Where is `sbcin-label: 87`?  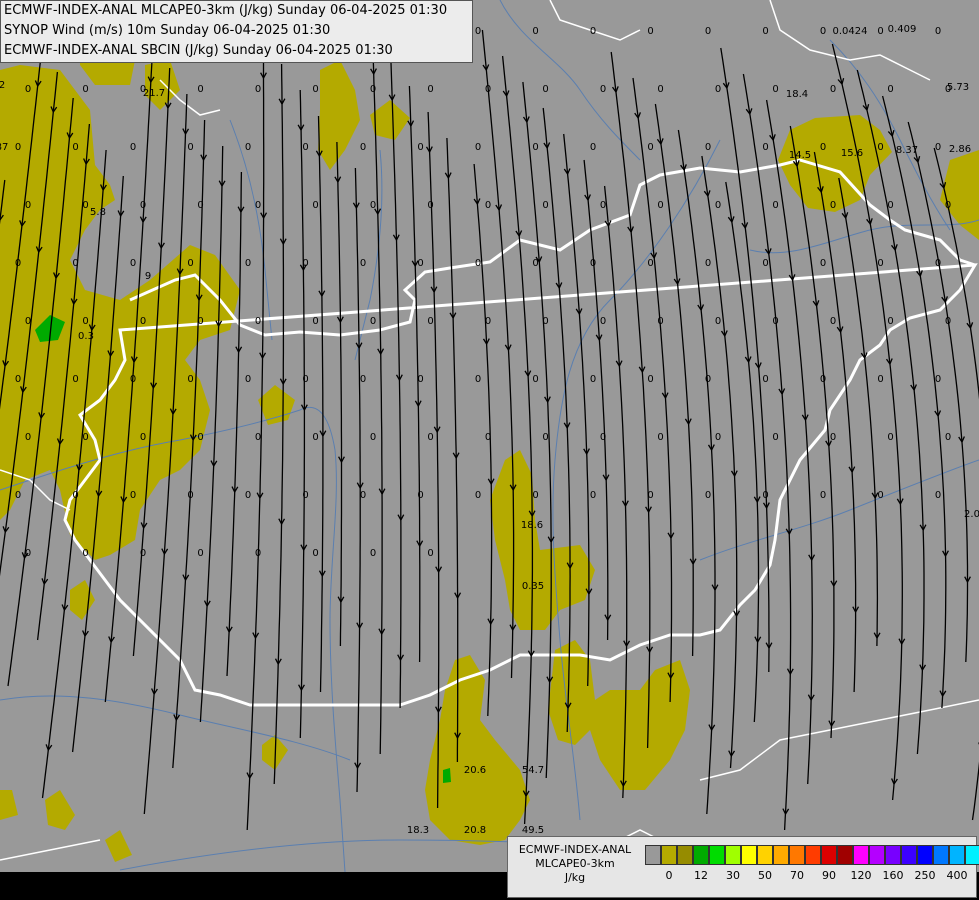 sbcin-label: 87 is located at coordinates (4, 147).